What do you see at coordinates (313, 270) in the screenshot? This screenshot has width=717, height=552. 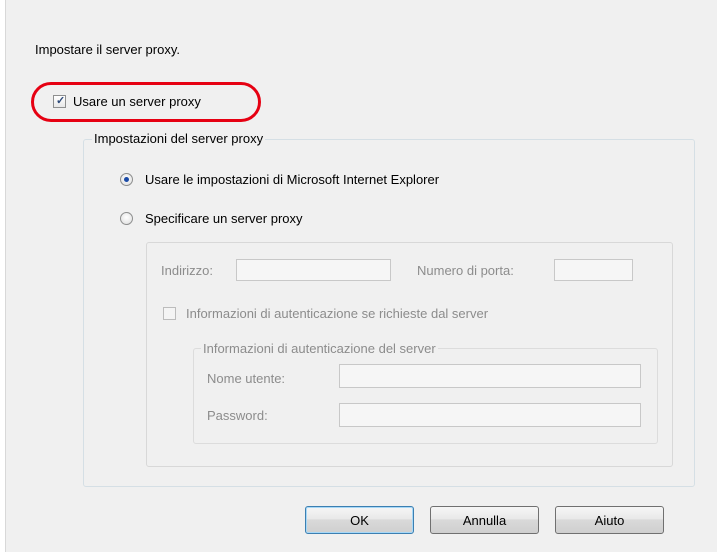 I see `address-input` at bounding box center [313, 270].